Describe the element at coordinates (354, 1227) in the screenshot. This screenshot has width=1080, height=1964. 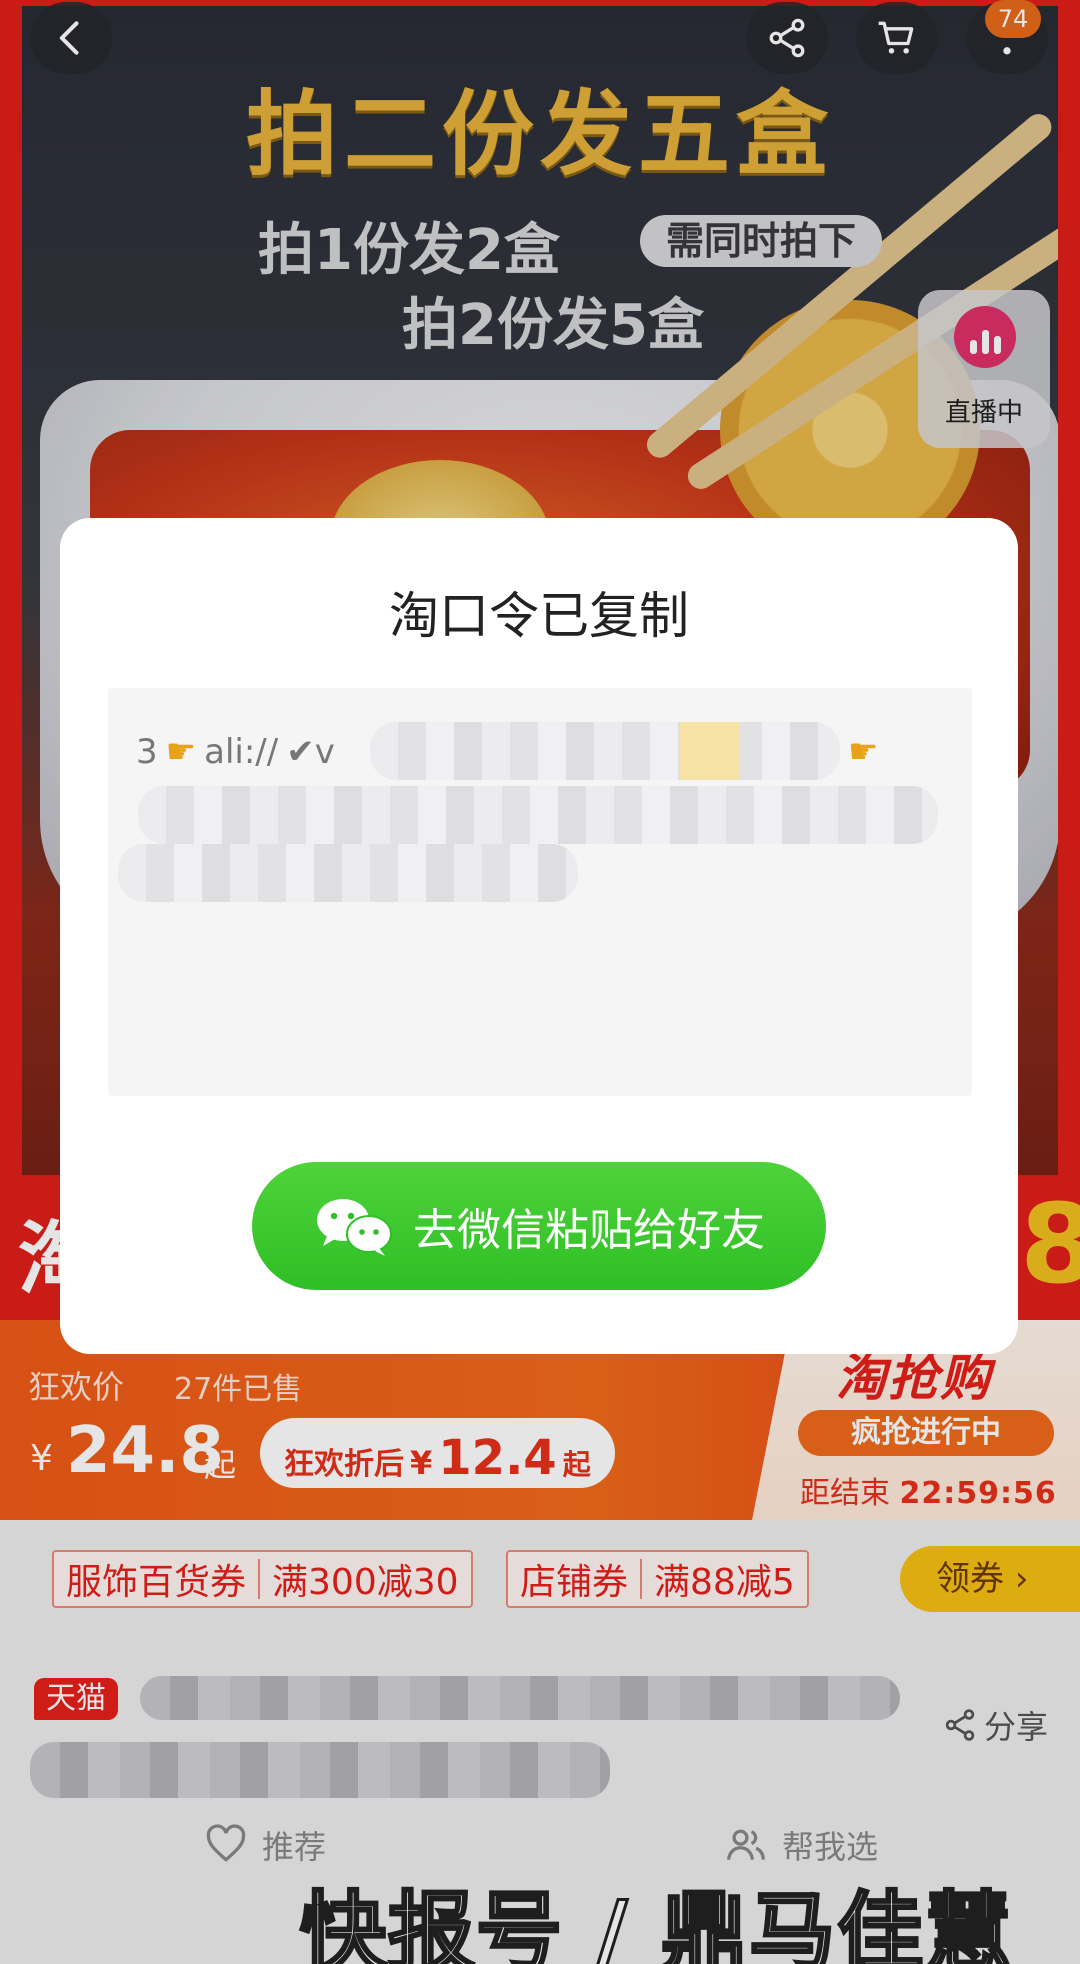
I see `wechat-icon` at that location.